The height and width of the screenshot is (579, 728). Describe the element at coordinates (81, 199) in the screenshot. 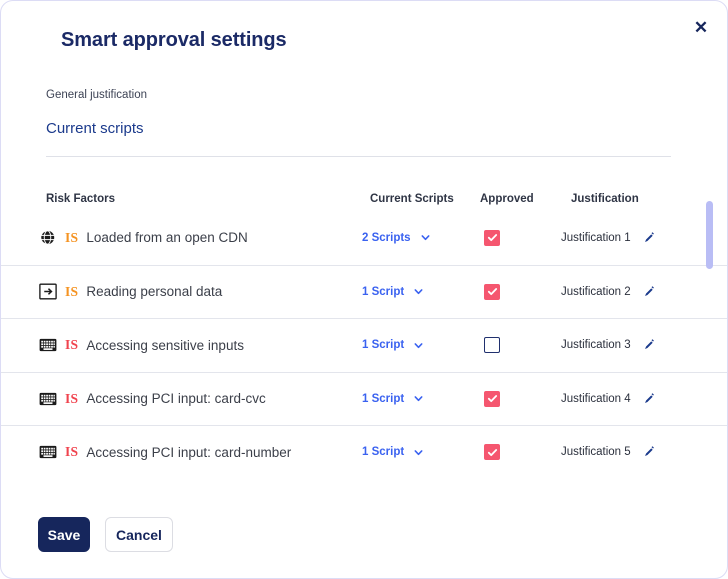

I see `column-header-risk-factors: Risk Factors` at that location.